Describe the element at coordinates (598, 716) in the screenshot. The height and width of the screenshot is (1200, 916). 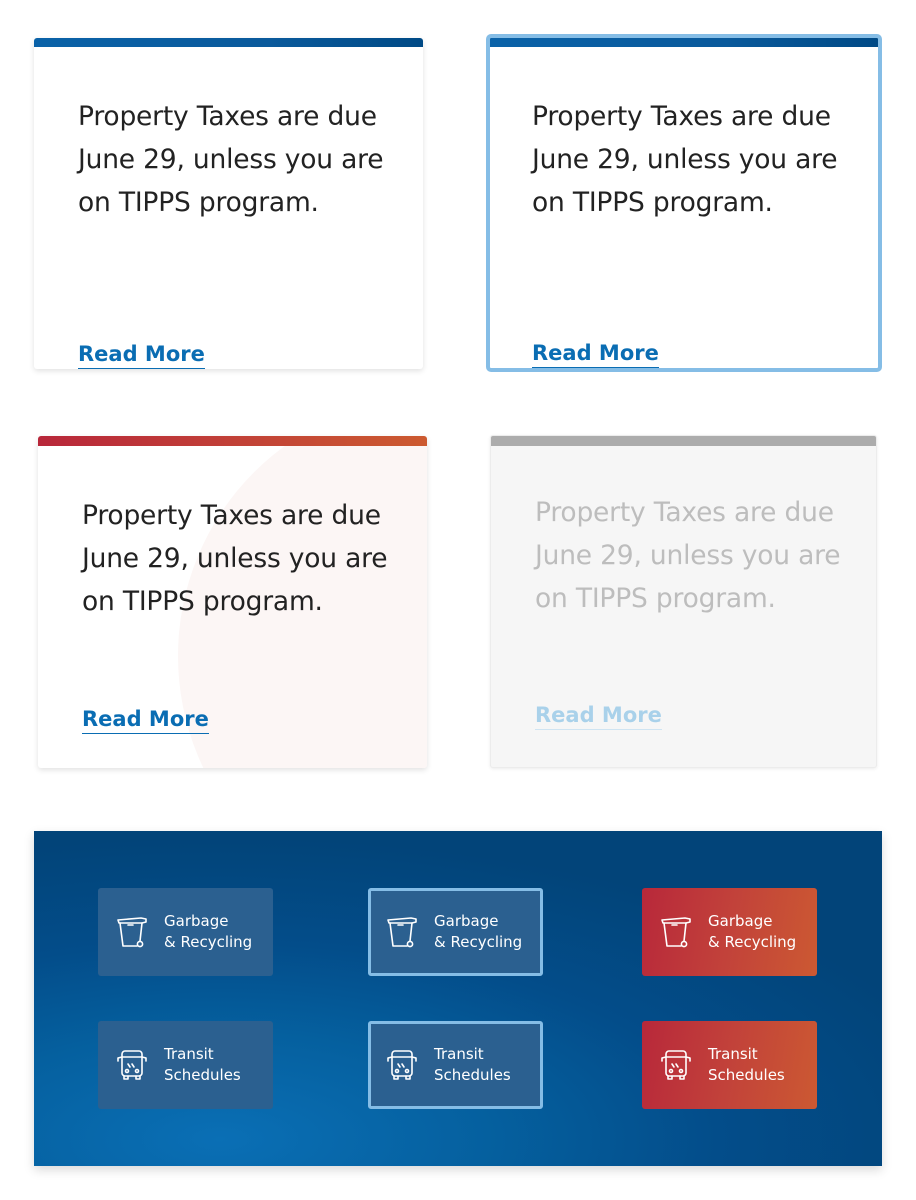
I see `read-more-link-disabled: Read More` at that location.